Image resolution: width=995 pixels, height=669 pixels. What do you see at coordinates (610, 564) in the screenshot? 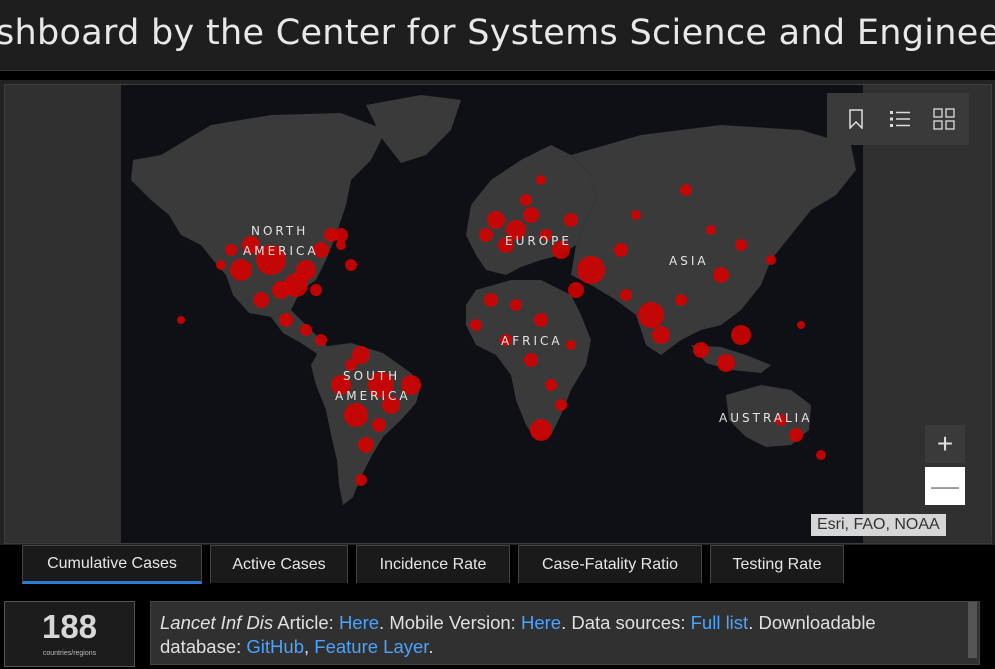
I see `tab-case-fatality-ratio: Case-Fatality Ratio` at bounding box center [610, 564].